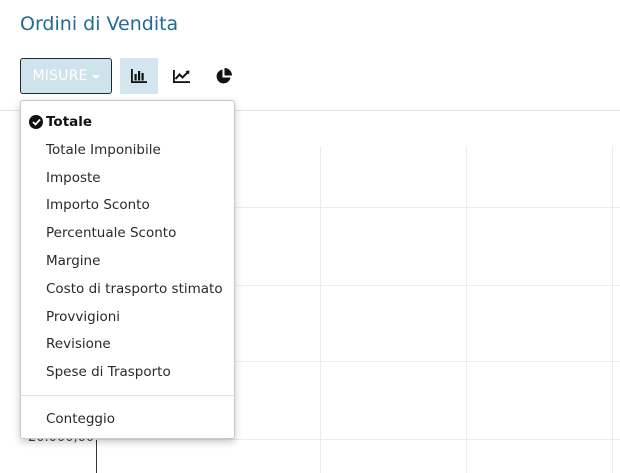 The image size is (620, 473). I want to click on measure-item-provvigioni: Provvigioni, so click(127, 317).